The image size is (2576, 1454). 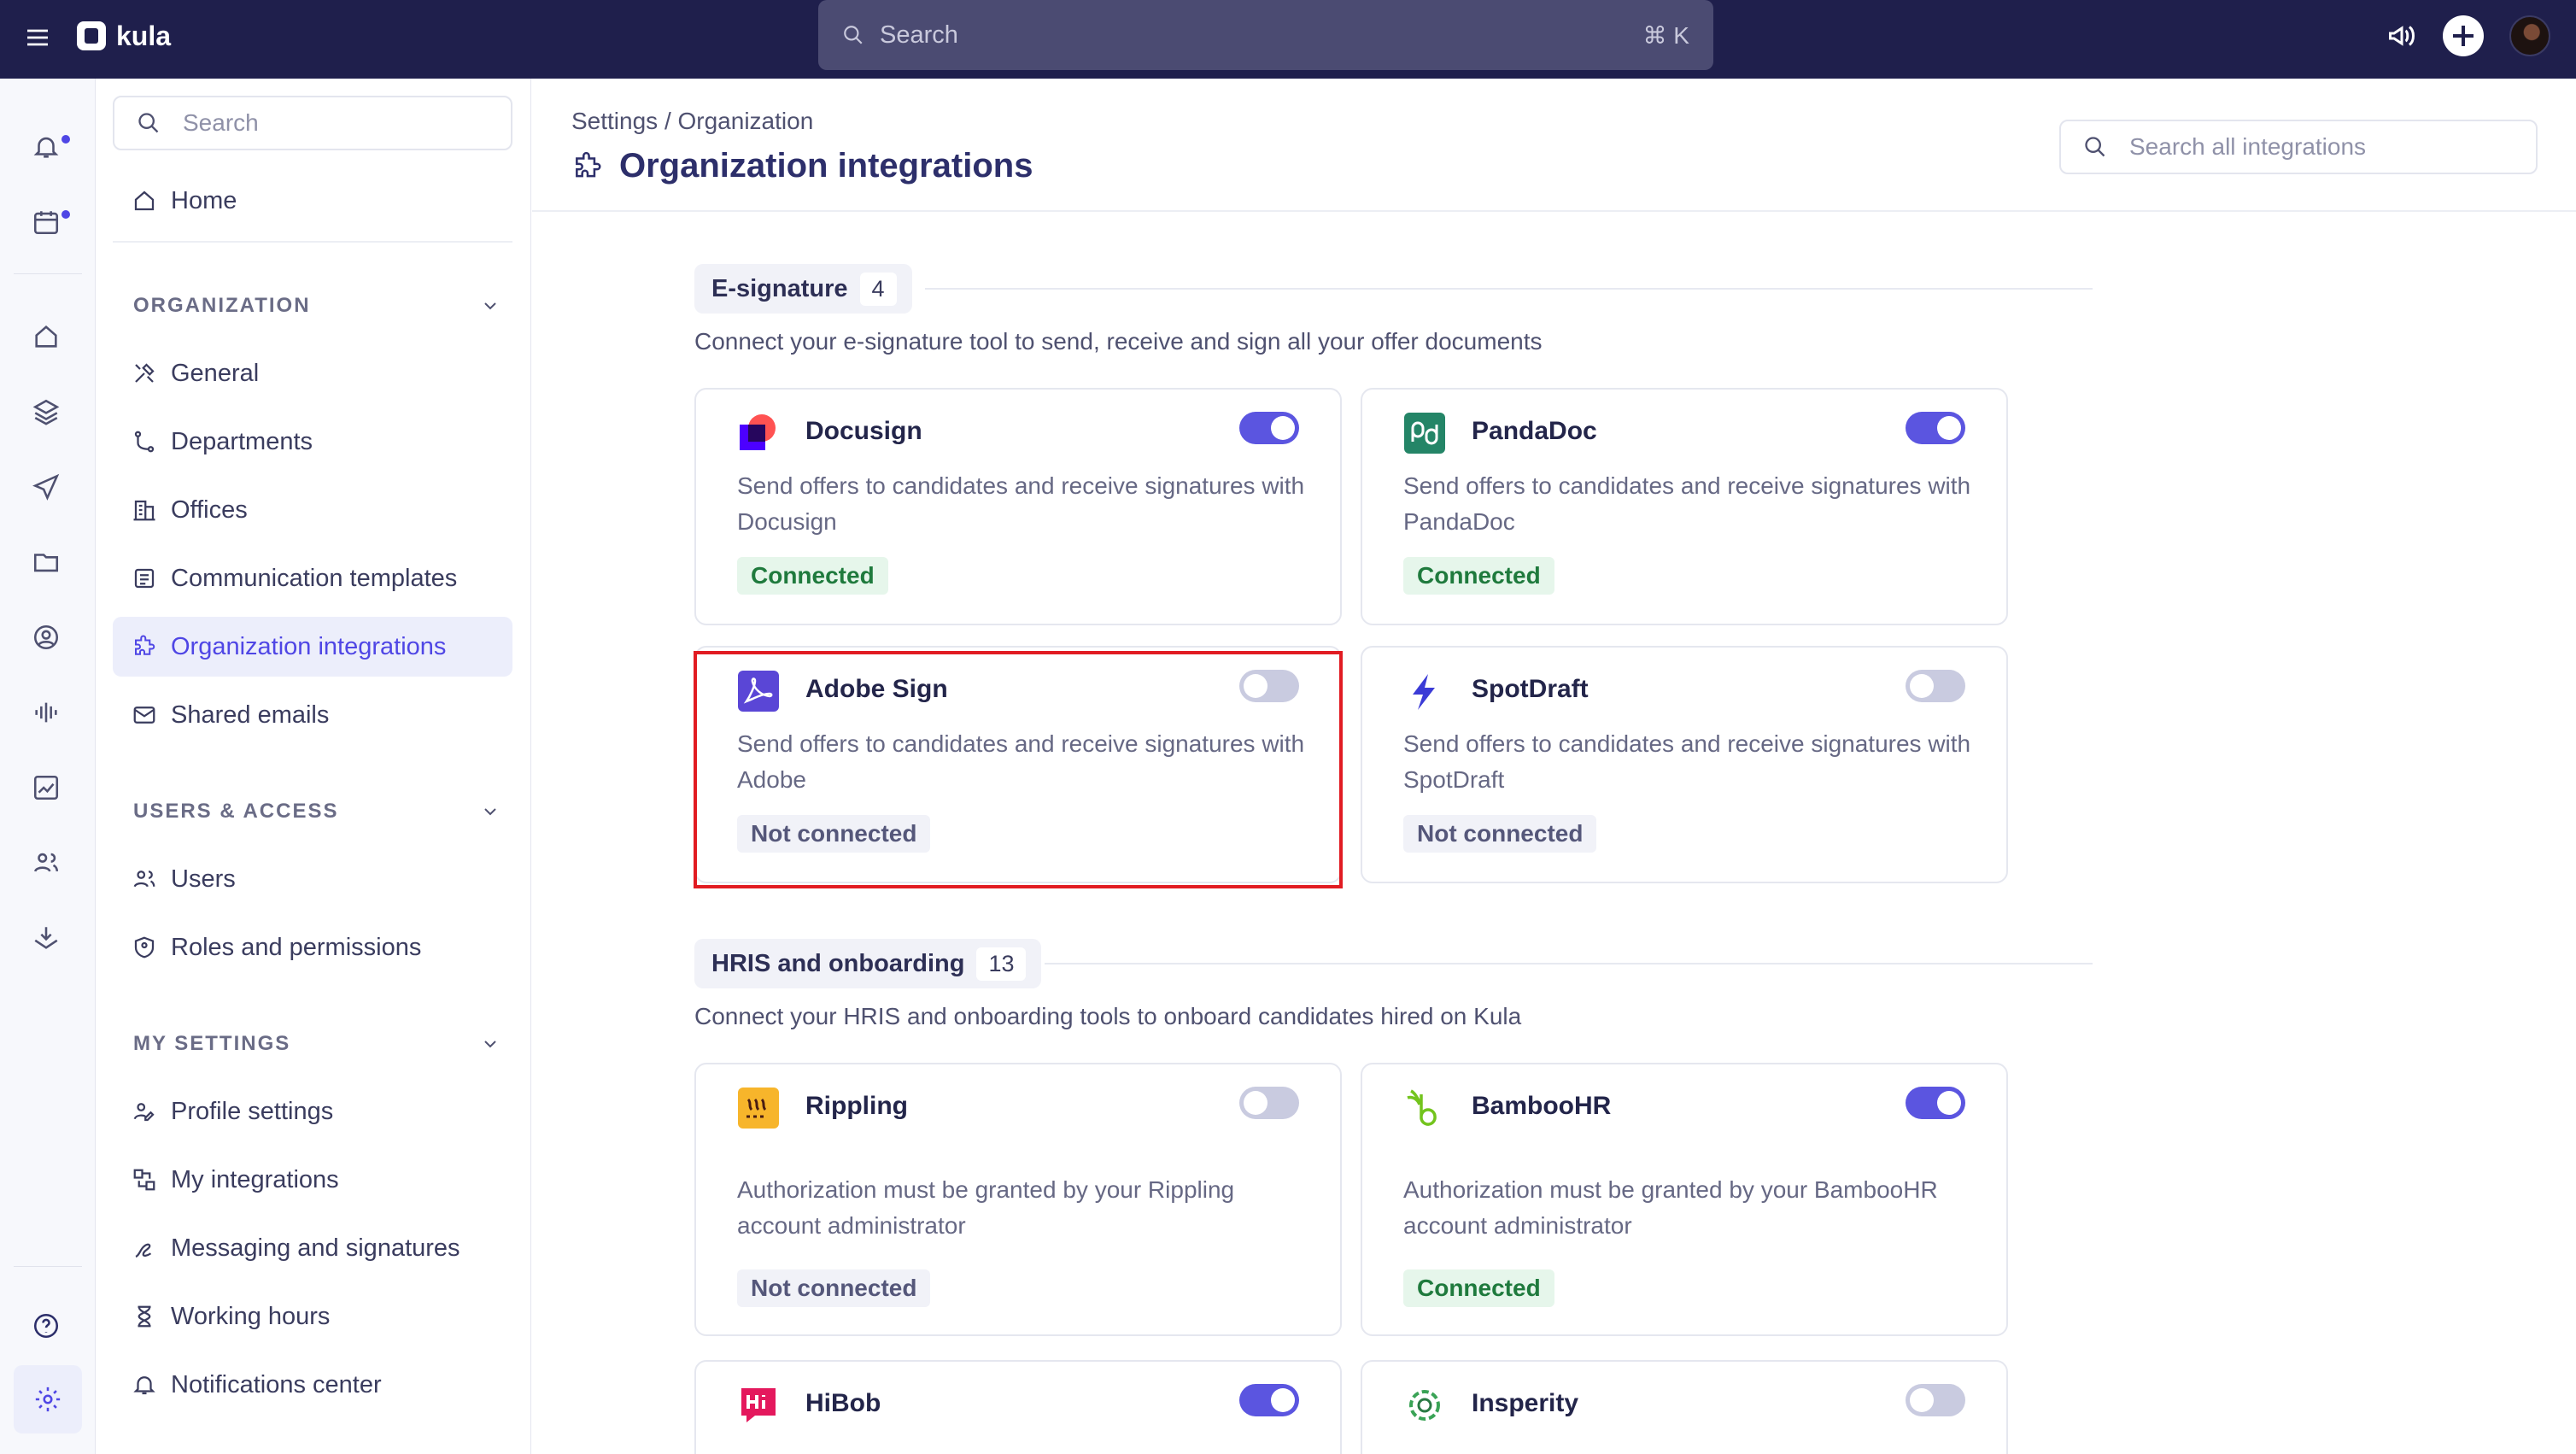 What do you see at coordinates (1684, 1407) in the screenshot?
I see `integration-card-insperity: Insperity` at bounding box center [1684, 1407].